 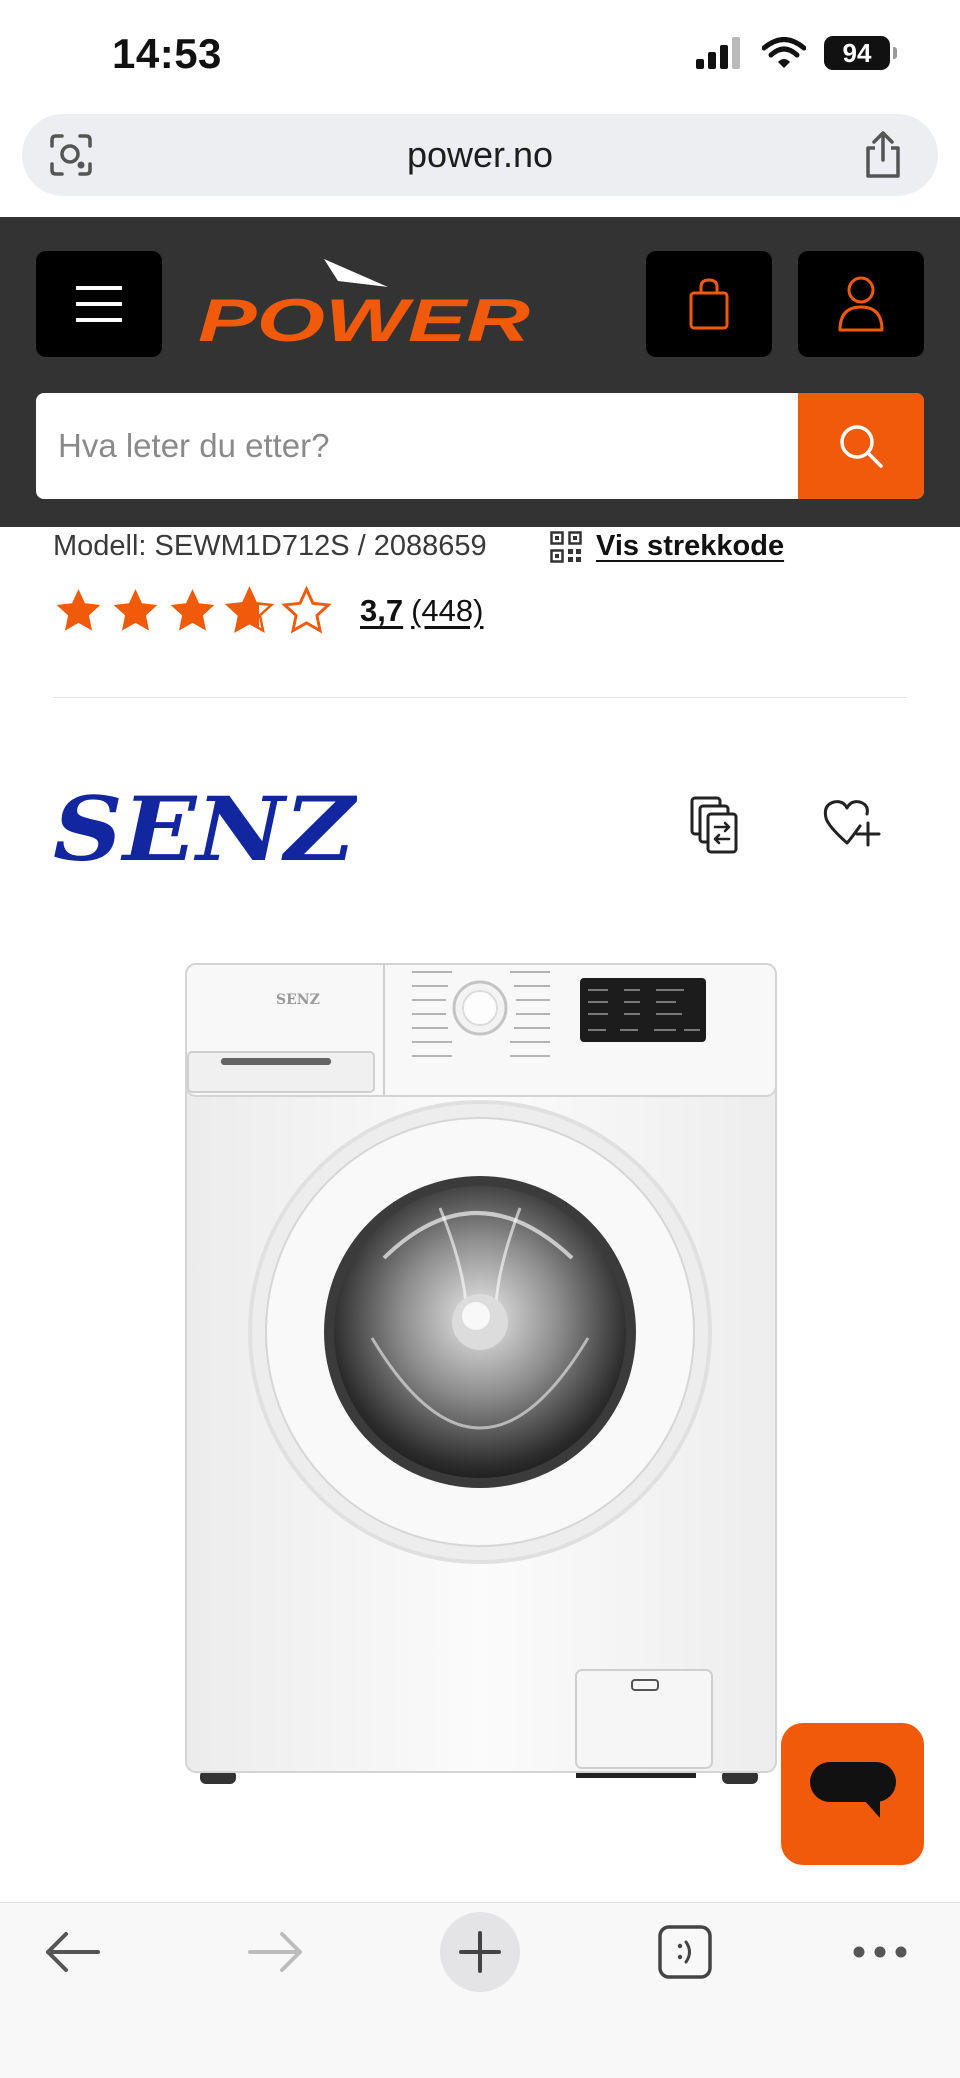 I want to click on site-header: POWER, so click(x=480, y=372).